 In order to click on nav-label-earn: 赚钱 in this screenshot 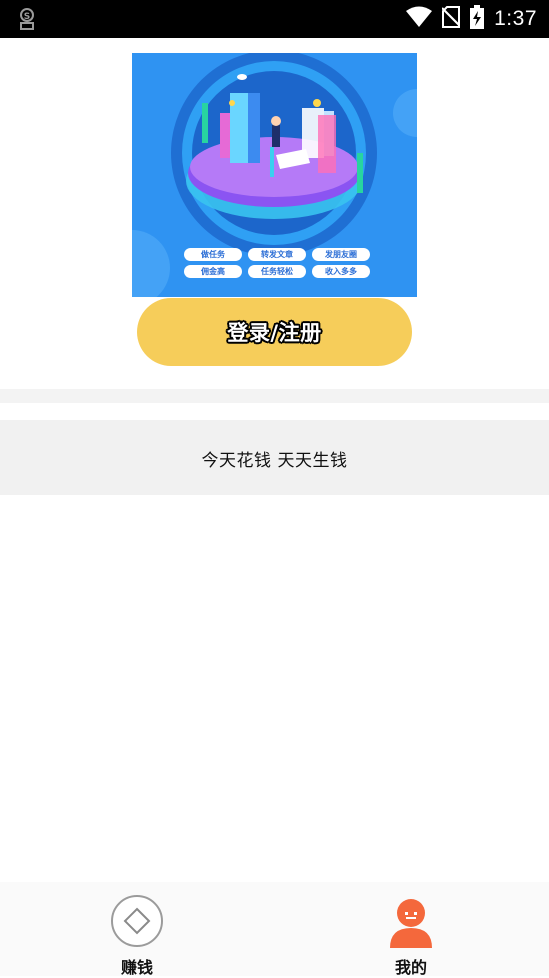, I will do `click(136, 967)`.